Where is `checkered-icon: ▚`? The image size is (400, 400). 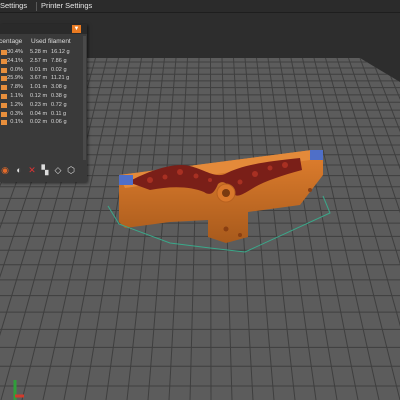 checkered-icon: ▚ is located at coordinates (45, 170).